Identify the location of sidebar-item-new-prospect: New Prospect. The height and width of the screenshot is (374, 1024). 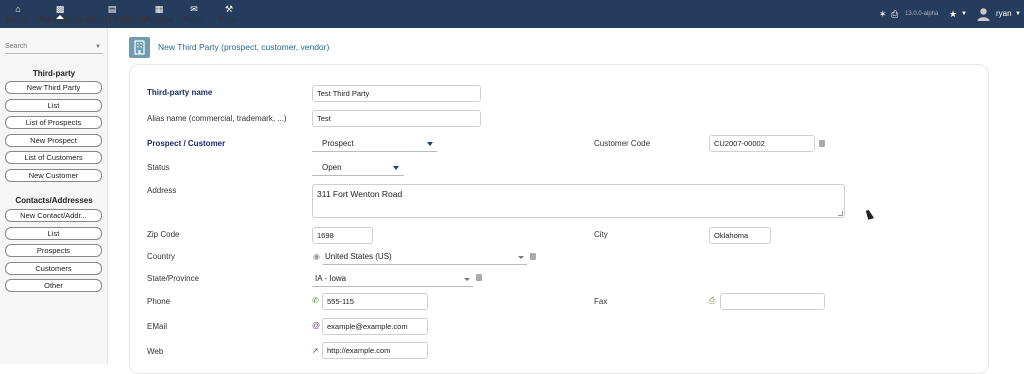
(53, 140).